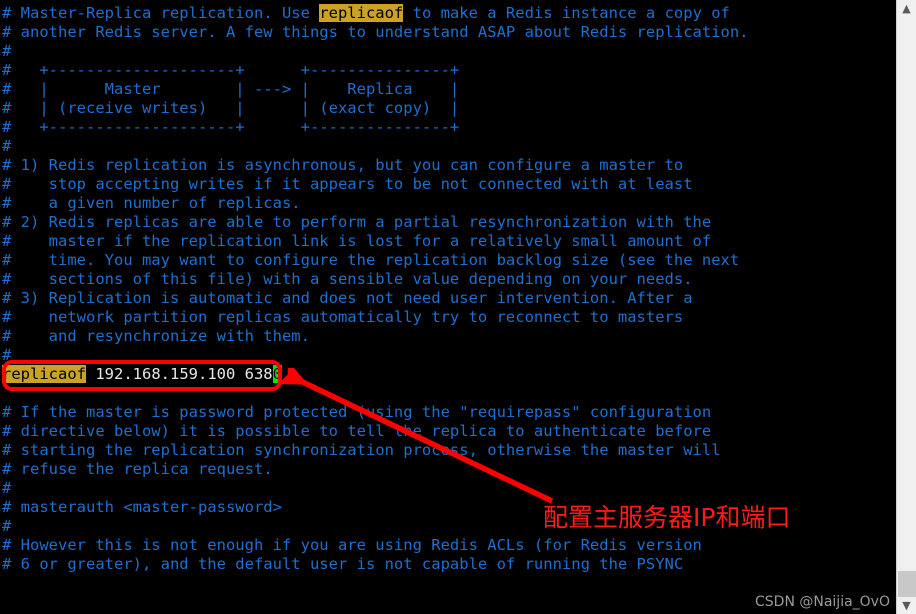 This screenshot has width=916, height=614. What do you see at coordinates (179, 374) in the screenshot?
I see `text-run: 192.168.159.100 638` at bounding box center [179, 374].